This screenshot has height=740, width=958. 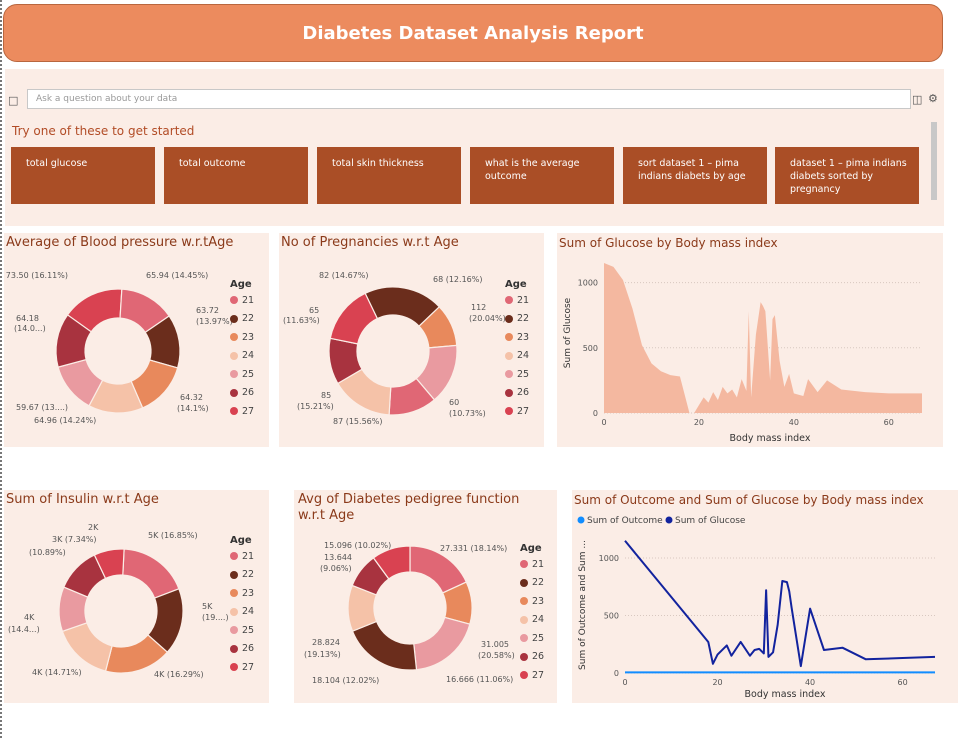 I want to click on report-title-banner: Diabetes Dataset Analysis Report, so click(x=473, y=33).